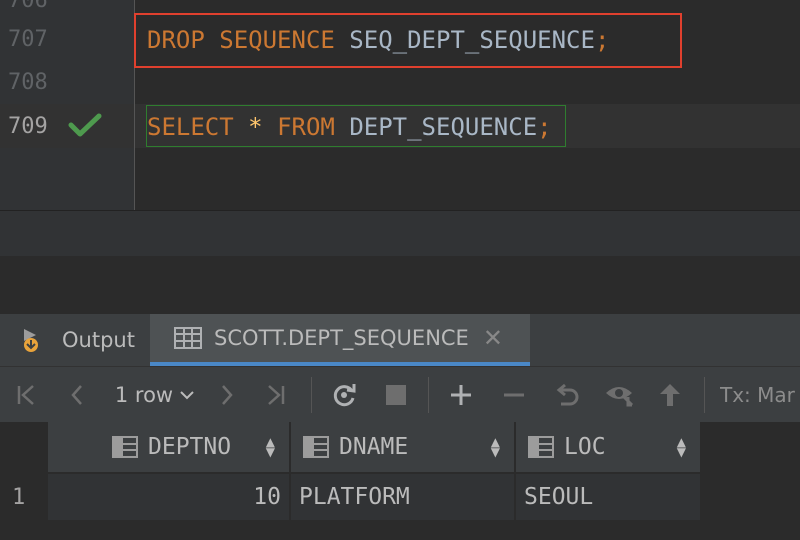 This screenshot has width=800, height=540. I want to click on tab-result-table: SCOTT.DEPT_SEQUENCE ✕, so click(340, 340).